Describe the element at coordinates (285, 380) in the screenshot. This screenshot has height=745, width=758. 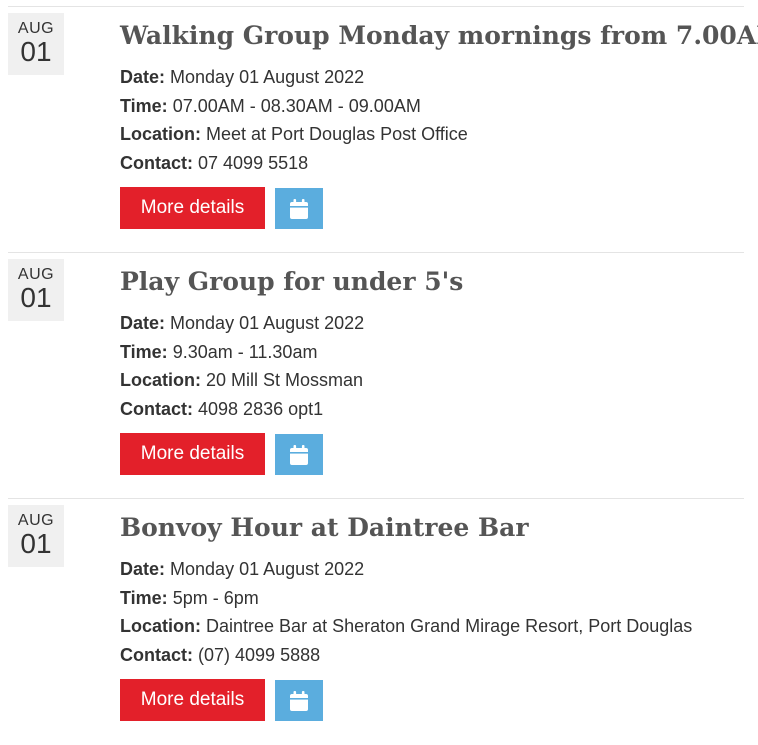
I see `location-value: 20 Mill St Mossman` at that location.